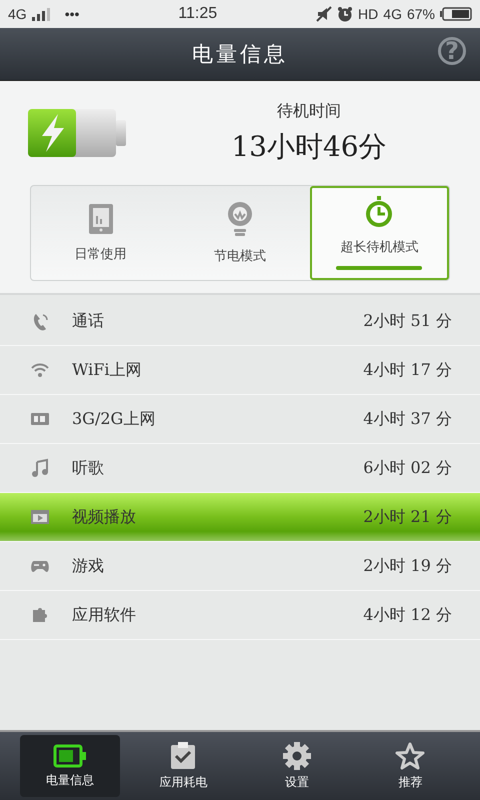 This screenshot has width=480, height=800. Describe the element at coordinates (42, 14) in the screenshot. I see `signal-icon` at that location.